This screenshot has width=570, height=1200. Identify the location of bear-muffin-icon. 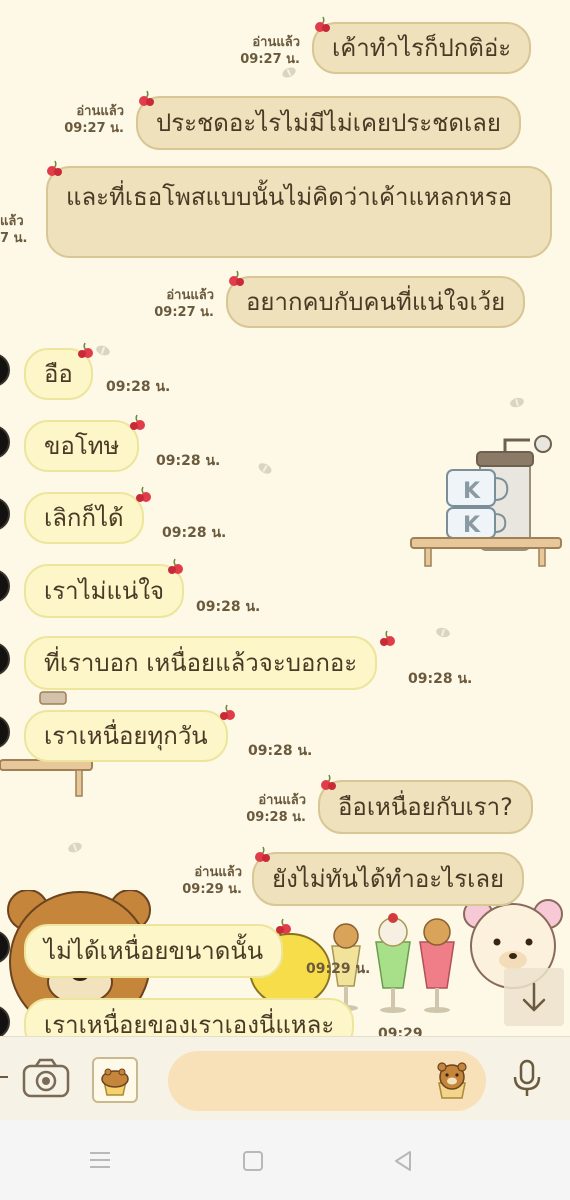
(452, 1081).